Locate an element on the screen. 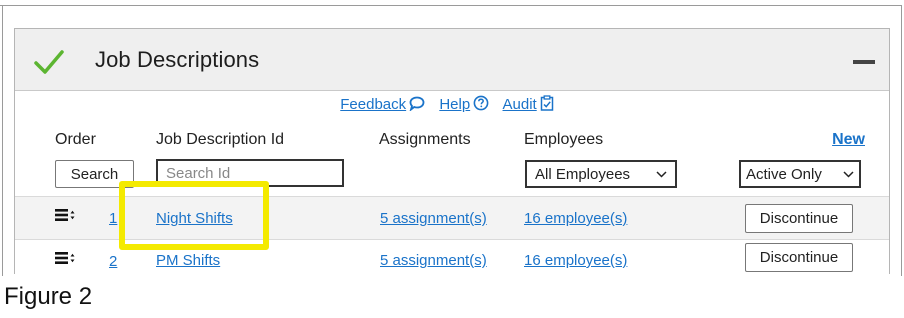  col-job-description-id: Job Description Id is located at coordinates (220, 140).